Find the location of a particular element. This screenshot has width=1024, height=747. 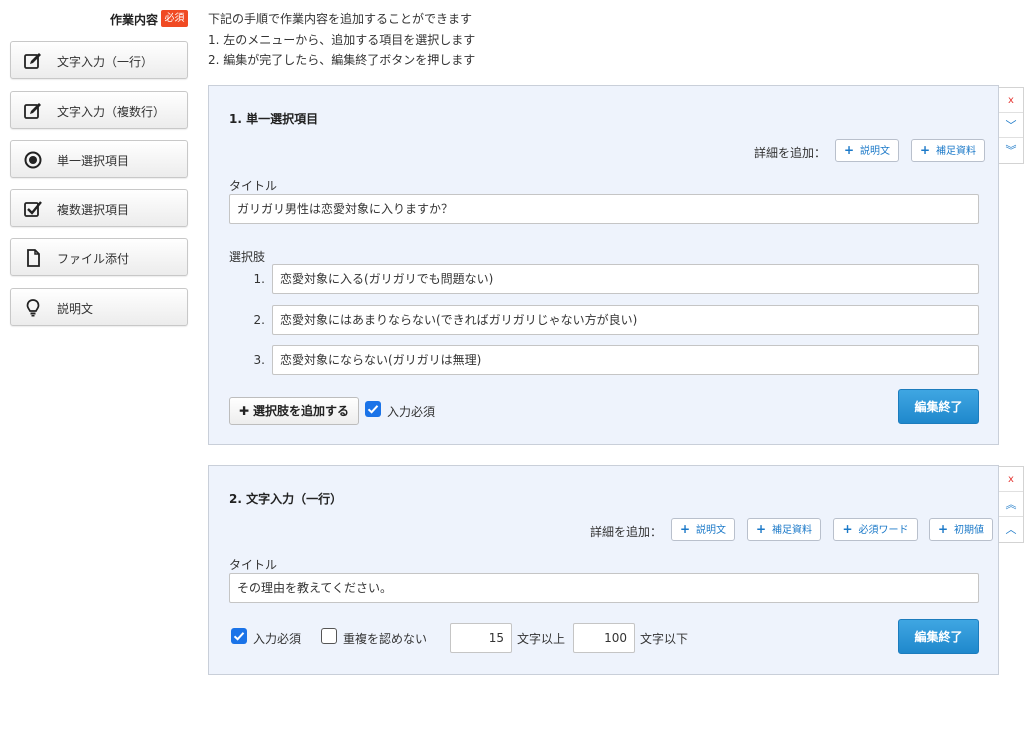

instruction-line: 下記の手順で作業内容を追加することができます is located at coordinates (340, 19).